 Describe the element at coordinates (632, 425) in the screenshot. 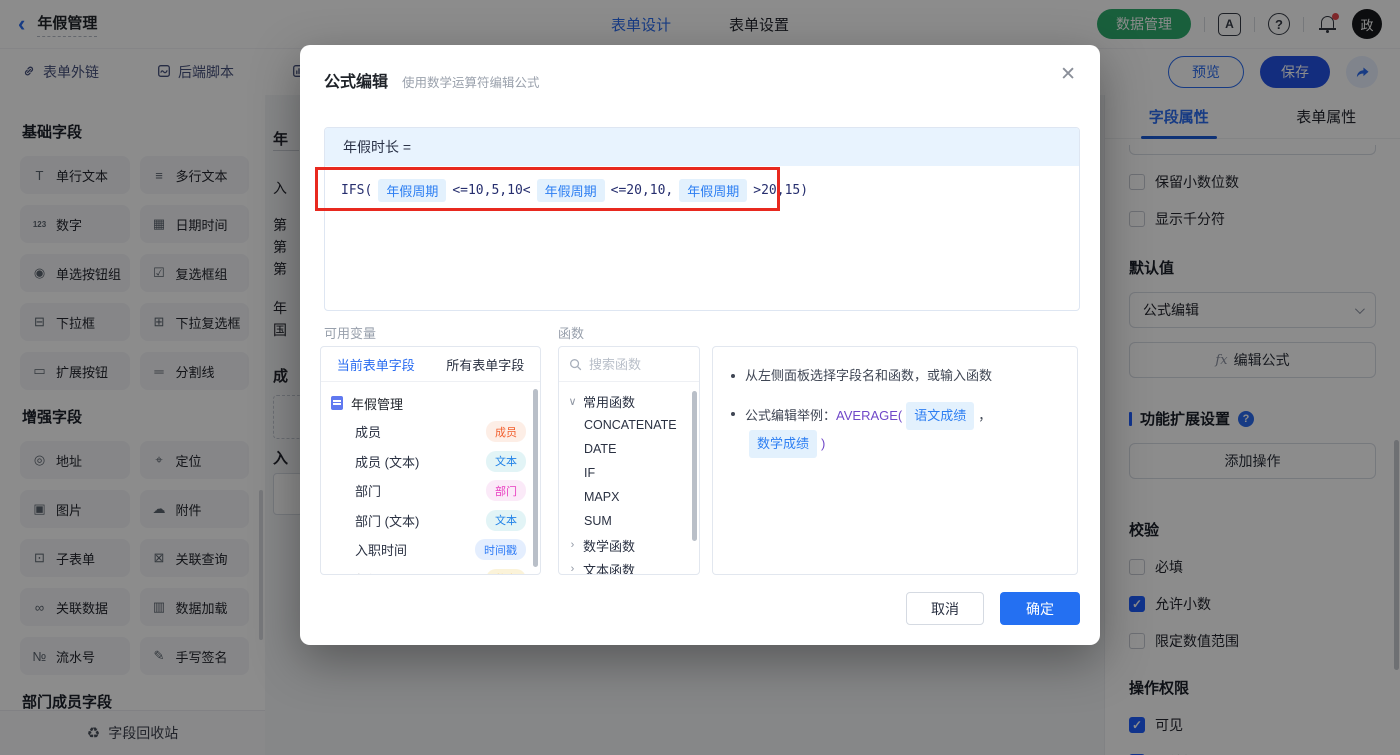

I see `function-item-CONCATENATE: CONCATENATE` at that location.